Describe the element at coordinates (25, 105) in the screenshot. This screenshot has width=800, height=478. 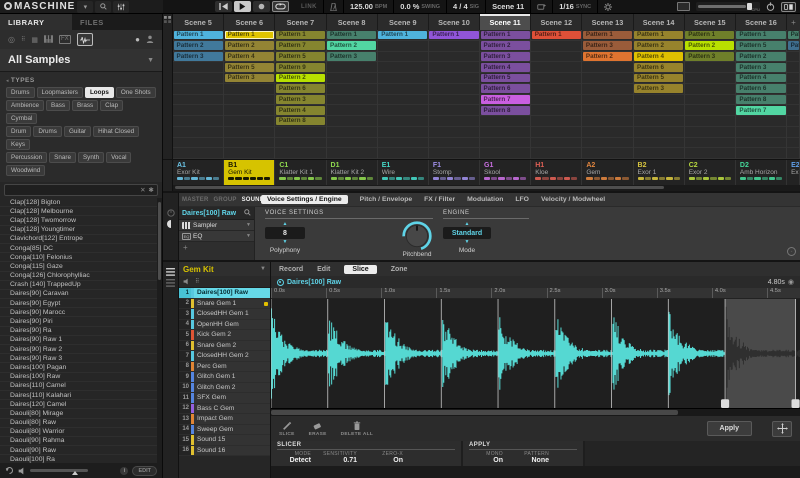
I see `subtype-chip: Ambience` at that location.